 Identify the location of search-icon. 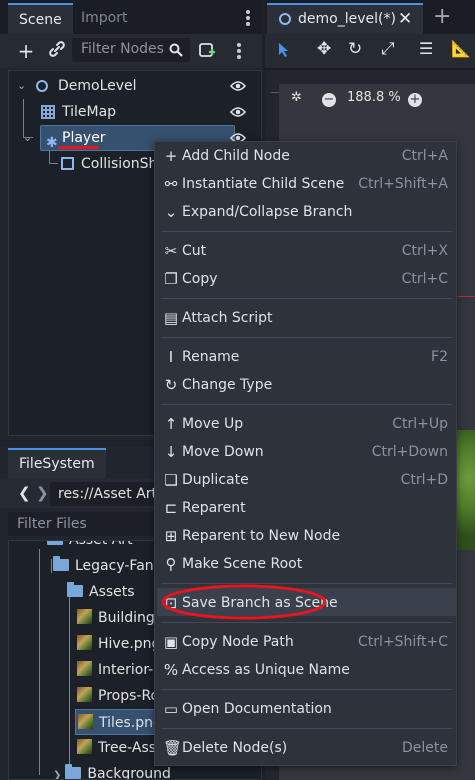
(176, 50).